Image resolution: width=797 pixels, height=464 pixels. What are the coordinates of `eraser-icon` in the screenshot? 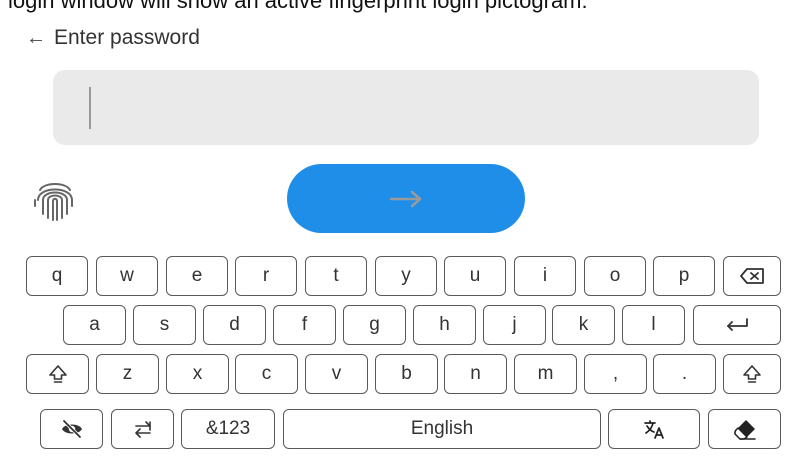 It's located at (744, 430).